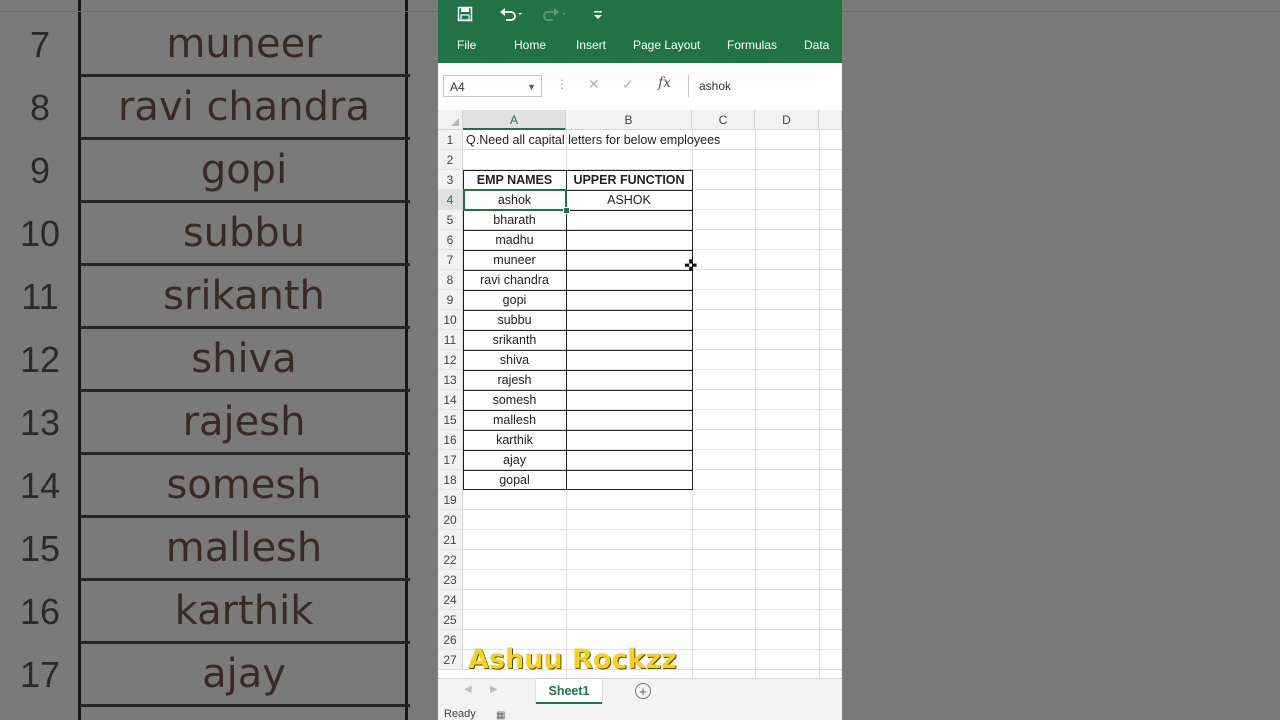 Image resolution: width=1280 pixels, height=720 pixels. I want to click on fill-handle, so click(566, 210).